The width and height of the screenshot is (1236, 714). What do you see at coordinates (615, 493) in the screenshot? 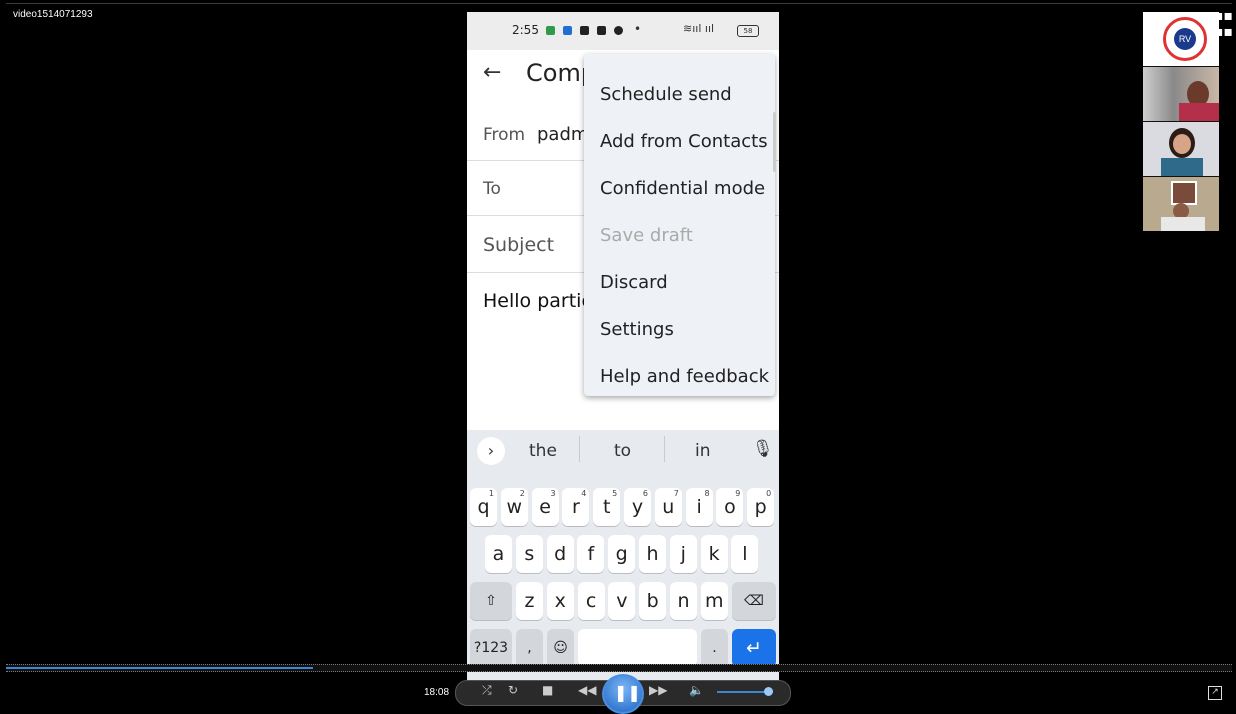
I see `key-hint: 5` at bounding box center [615, 493].